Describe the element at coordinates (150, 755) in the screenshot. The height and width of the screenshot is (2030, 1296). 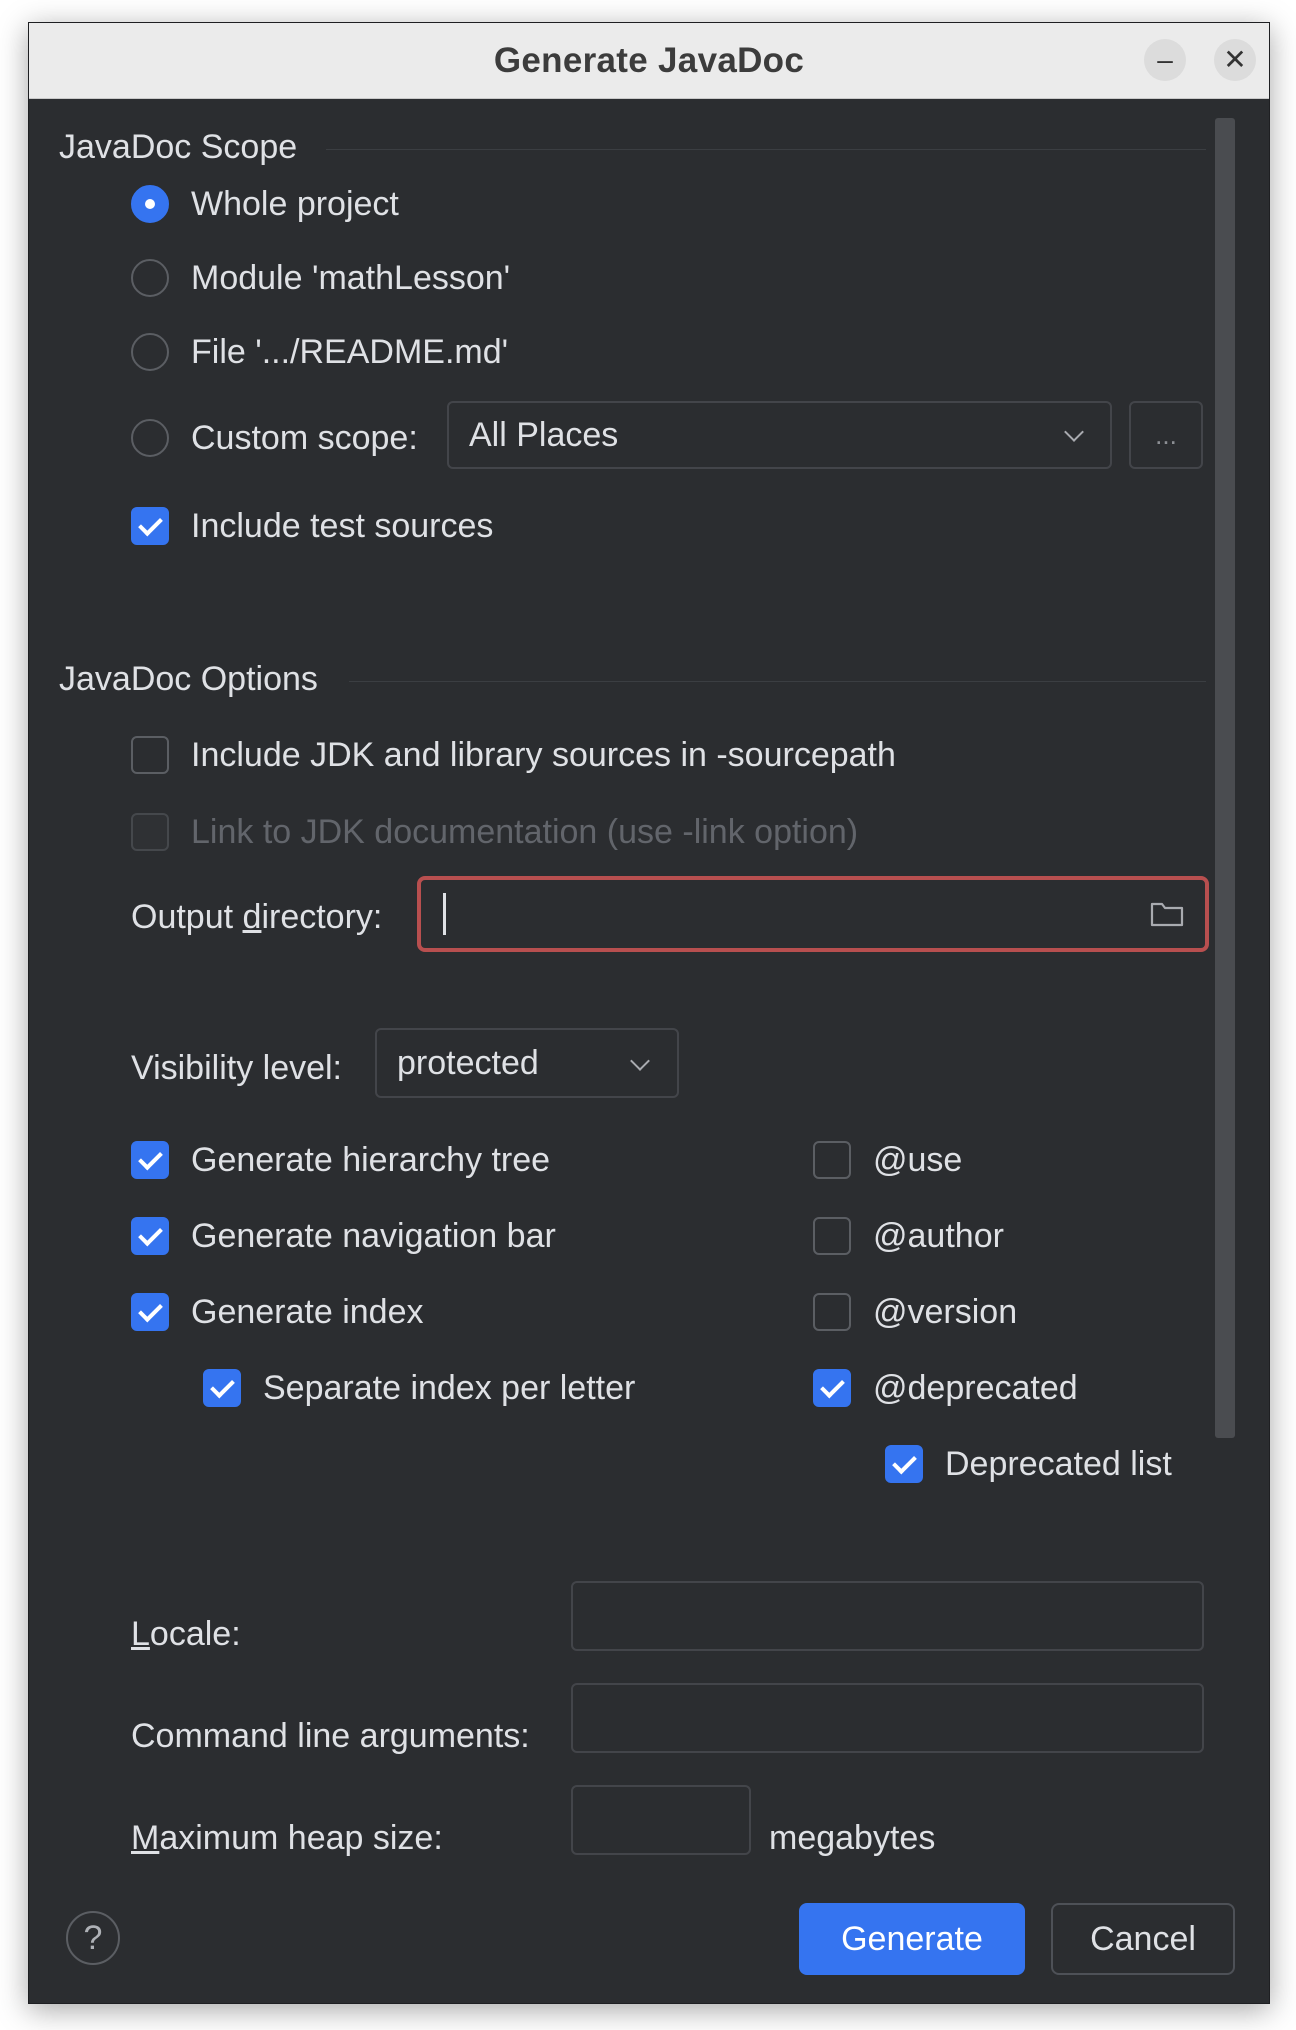
I see `include-jdk-sources-checkbox` at that location.